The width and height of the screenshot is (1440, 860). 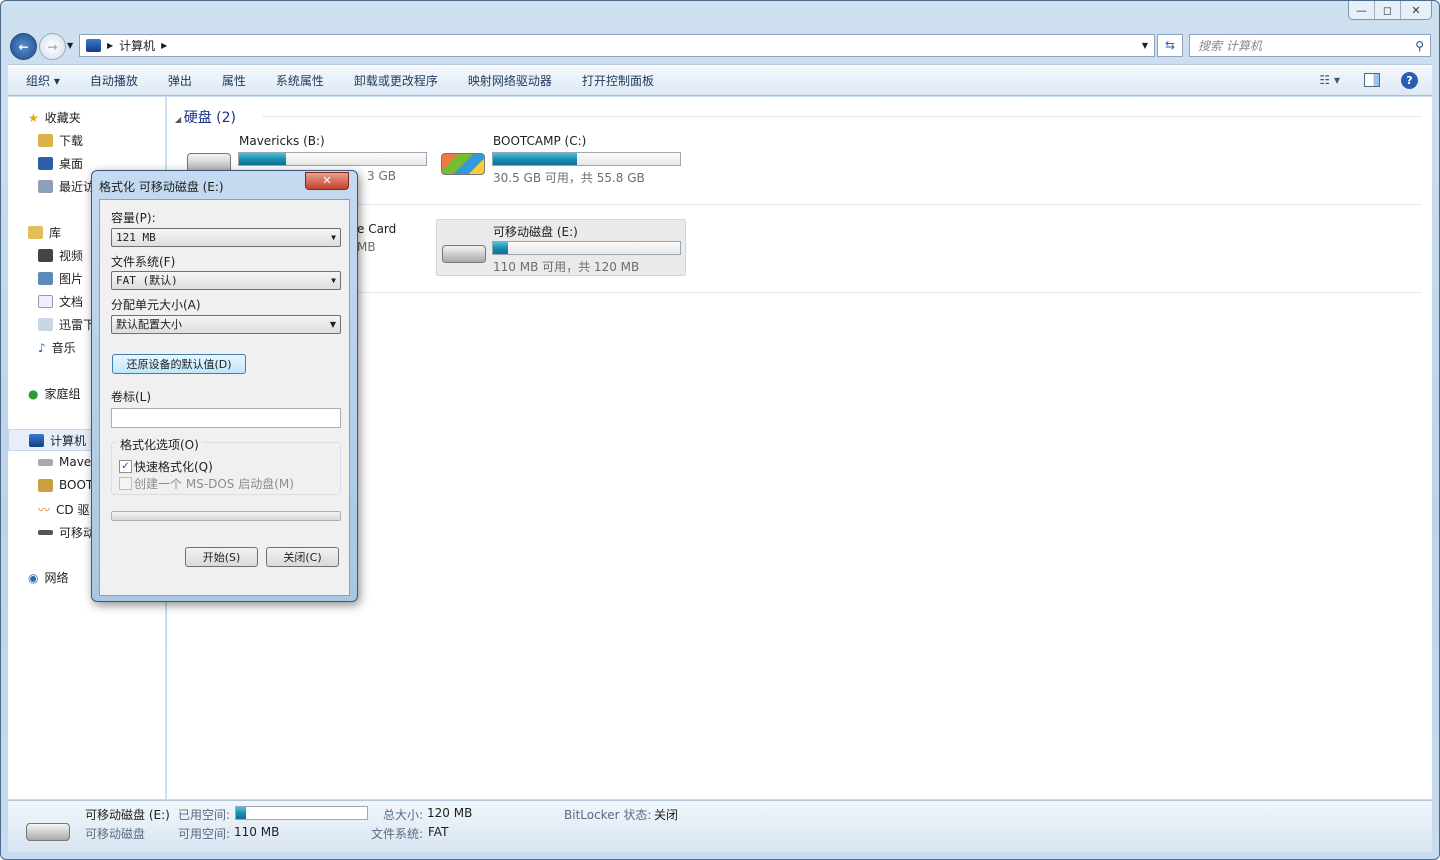 What do you see at coordinates (62, 118) in the screenshot?
I see `label: 收藏夹` at bounding box center [62, 118].